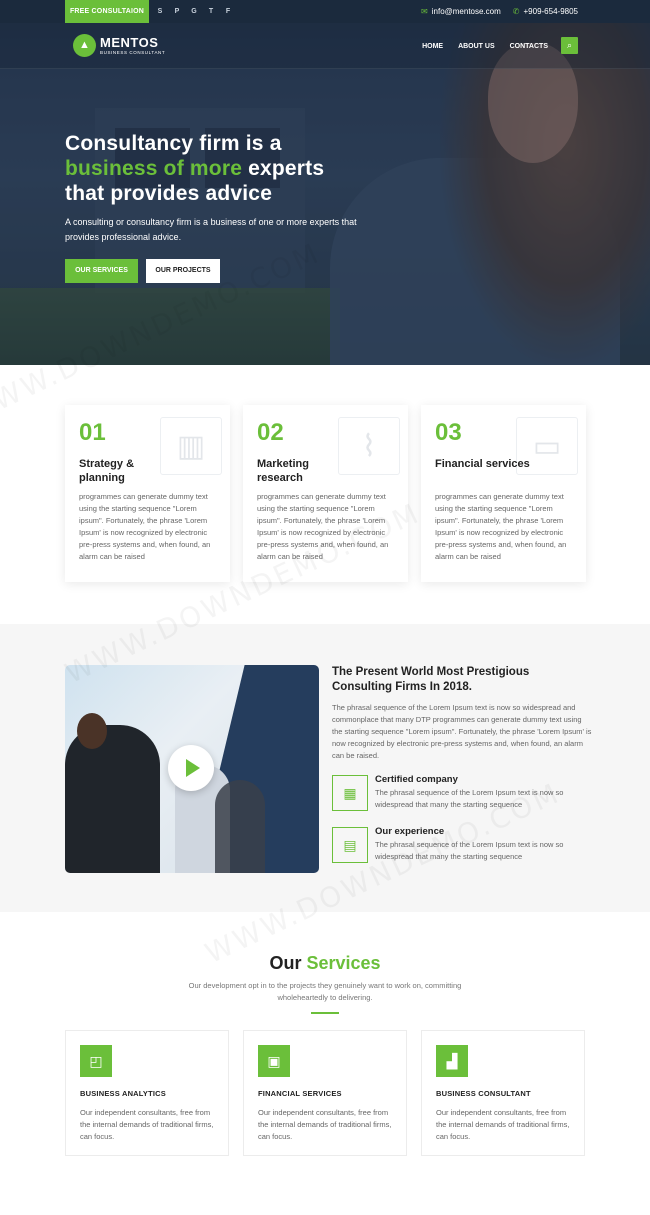 This screenshot has height=1215, width=650. I want to click on hero-title-highlight: business of more, so click(154, 168).